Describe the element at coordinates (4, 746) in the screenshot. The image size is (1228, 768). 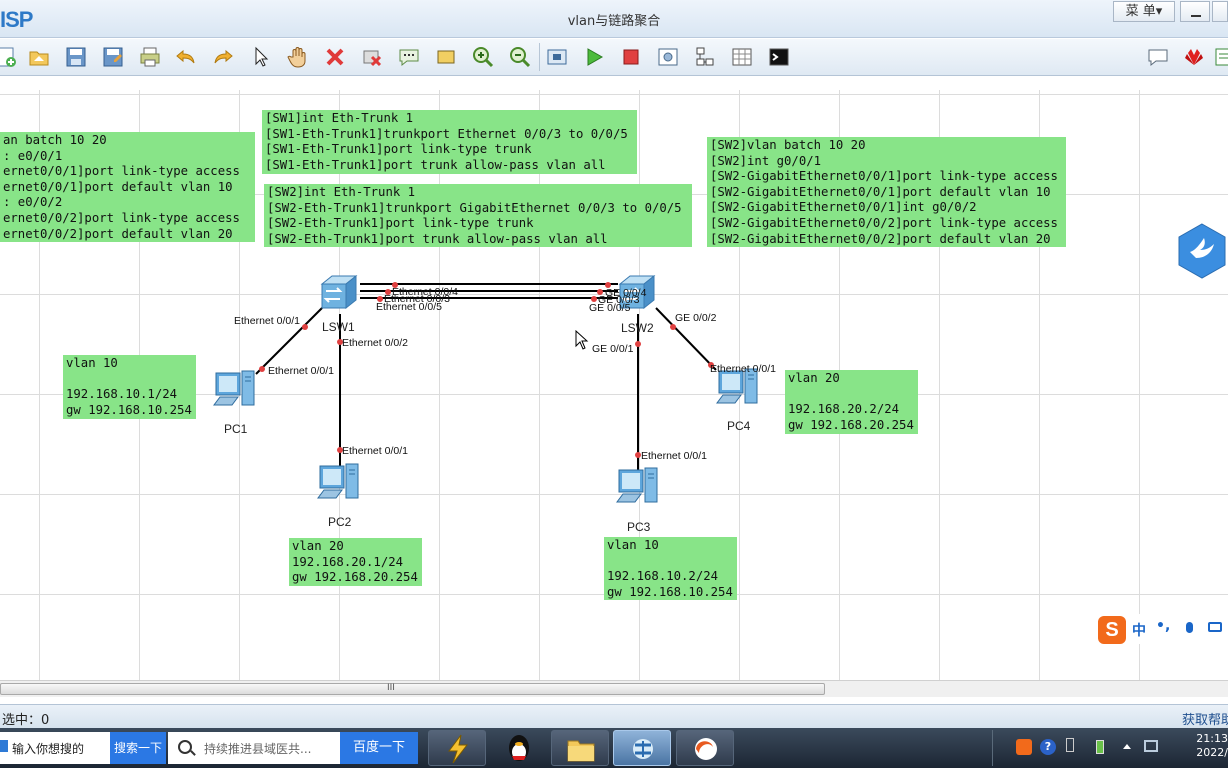
I see `ie-icon` at that location.